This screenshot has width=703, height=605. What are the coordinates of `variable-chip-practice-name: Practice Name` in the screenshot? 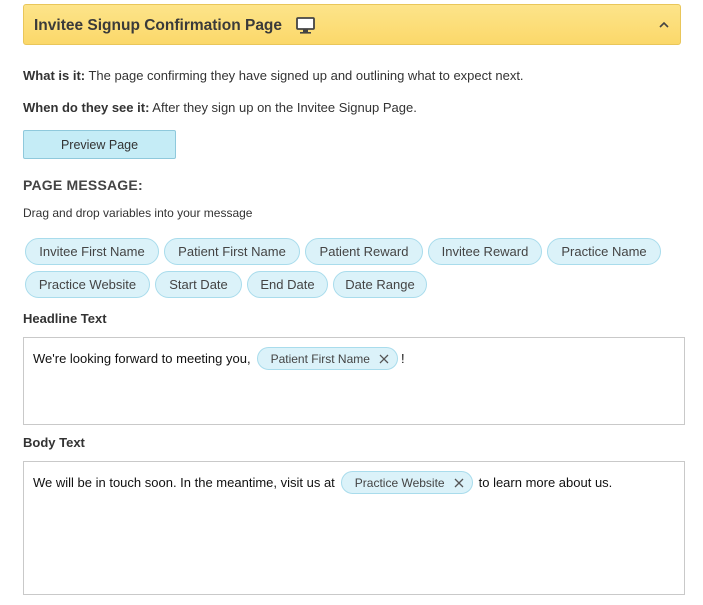 It's located at (604, 251).